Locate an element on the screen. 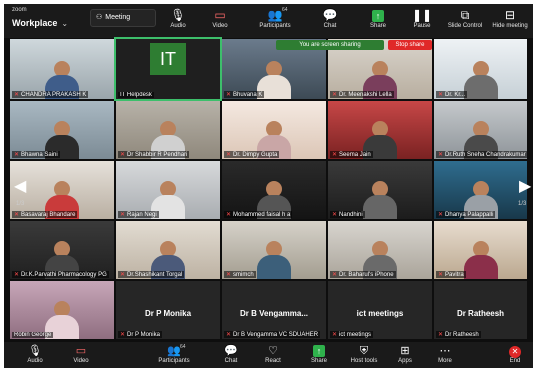  participant-name: ✕ Dr.K.Parvathi Pharmacology PG is located at coordinates (60, 274).